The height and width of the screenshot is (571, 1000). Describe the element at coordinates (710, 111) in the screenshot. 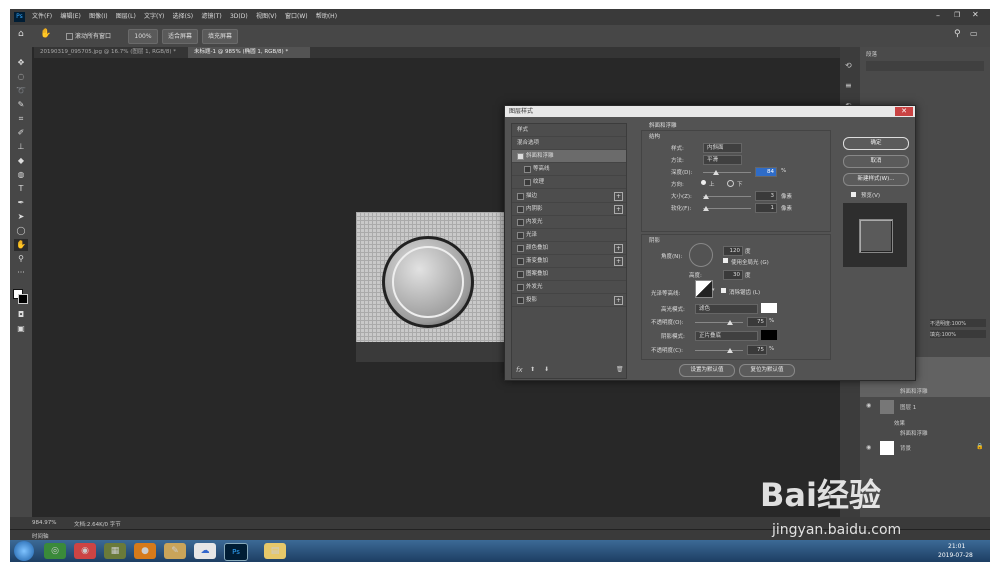

I see `dialog-titlebar: 图层样式 ✕` at that location.